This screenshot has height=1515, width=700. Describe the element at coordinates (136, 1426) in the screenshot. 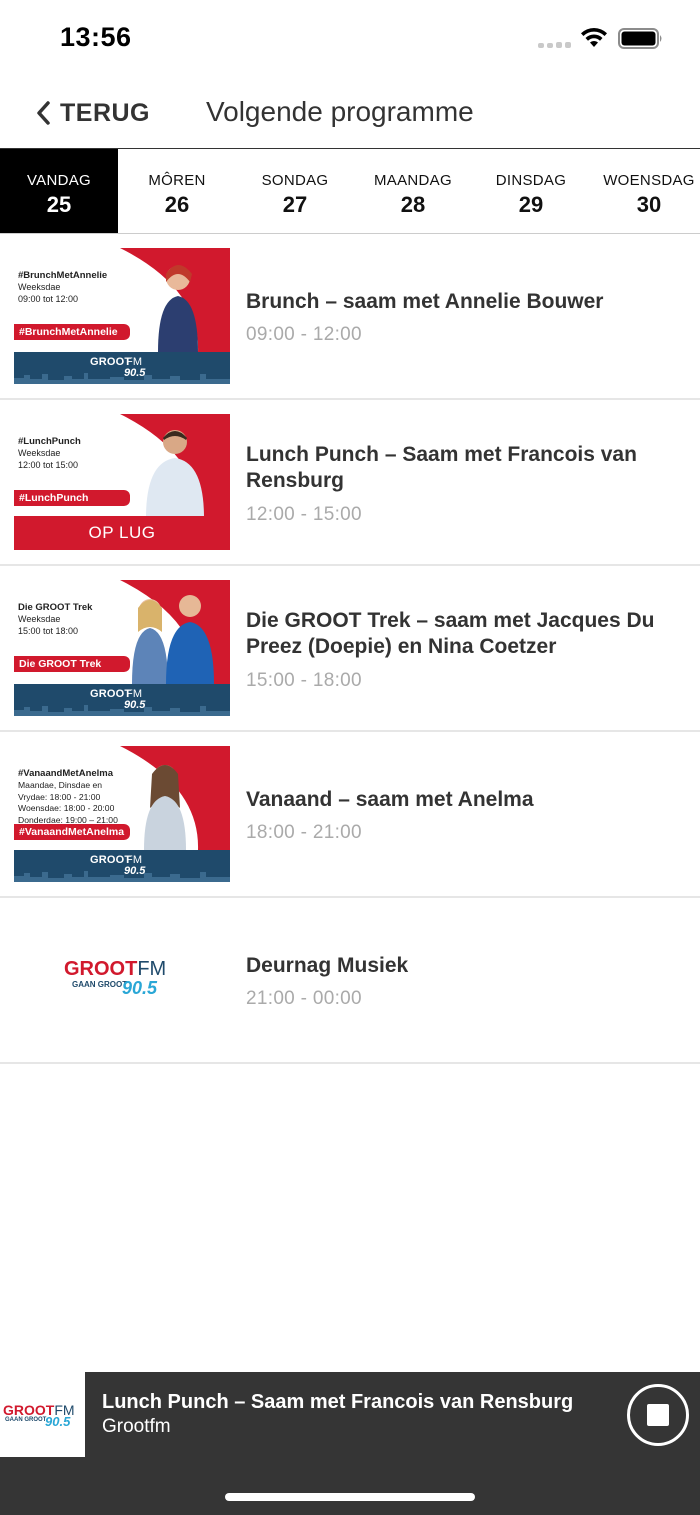

I see `now-playing-station: Grootfm` at that location.